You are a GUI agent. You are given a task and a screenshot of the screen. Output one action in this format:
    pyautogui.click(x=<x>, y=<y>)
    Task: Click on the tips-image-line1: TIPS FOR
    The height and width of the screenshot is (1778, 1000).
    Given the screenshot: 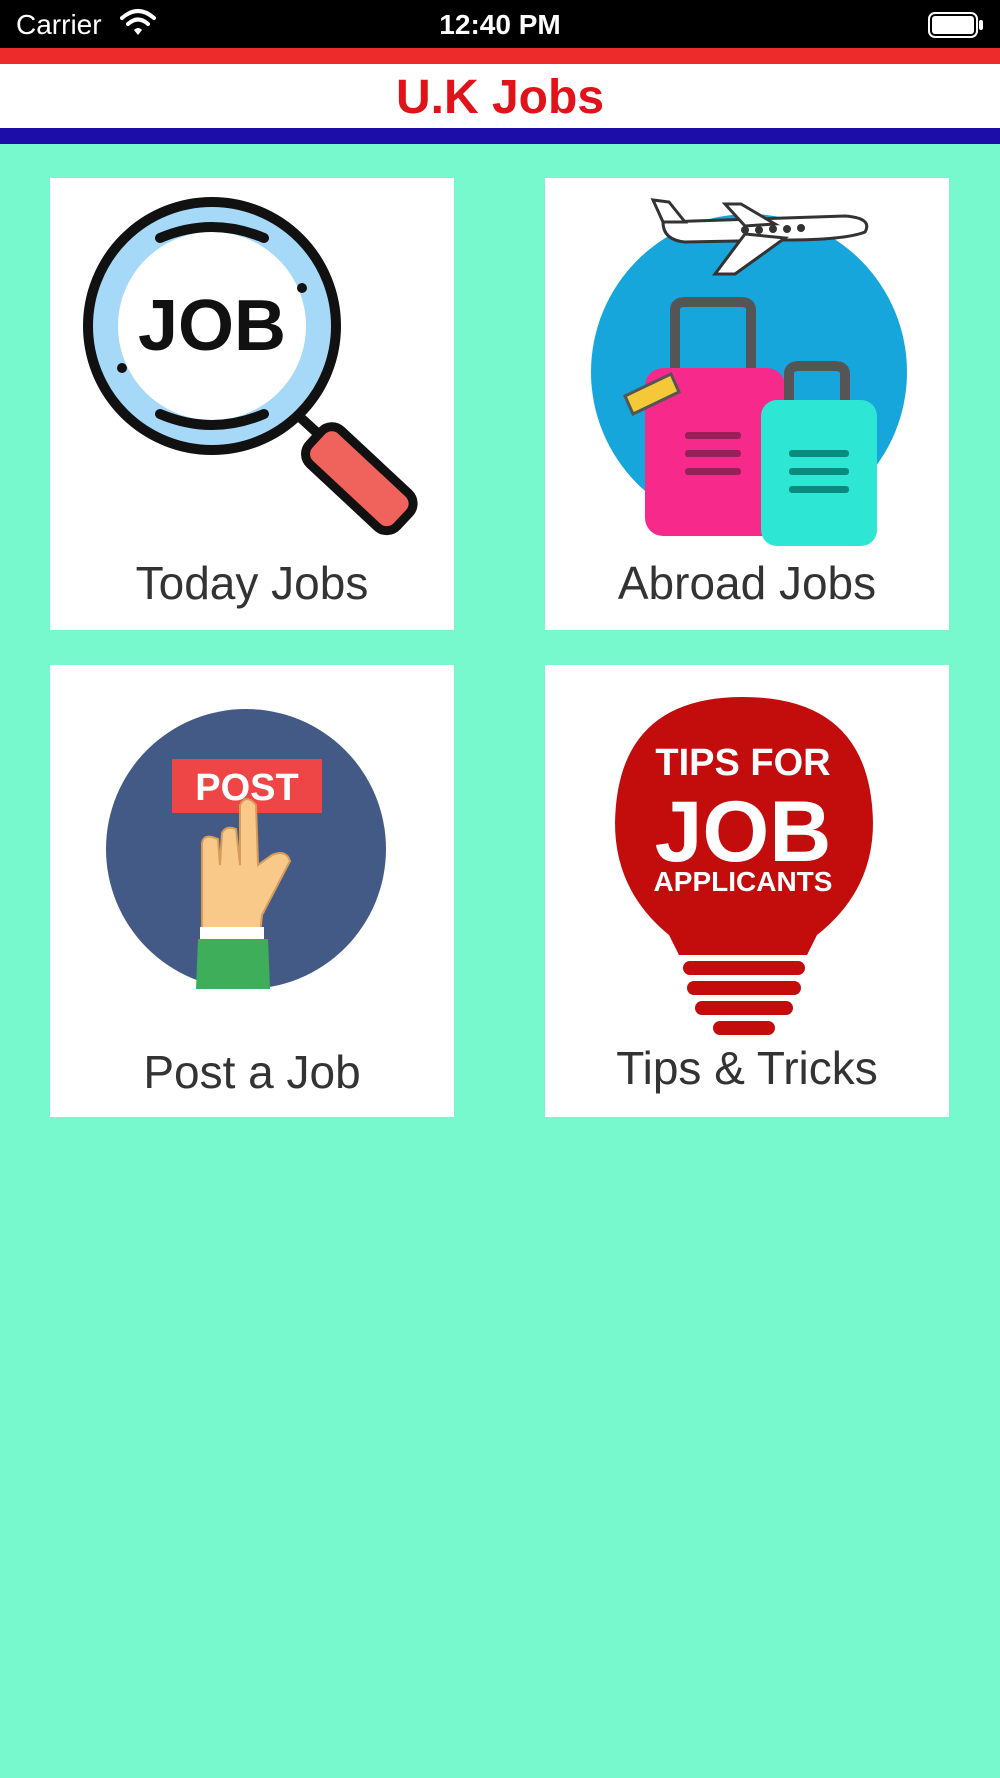 What is the action you would take?
    pyautogui.click(x=742, y=763)
    